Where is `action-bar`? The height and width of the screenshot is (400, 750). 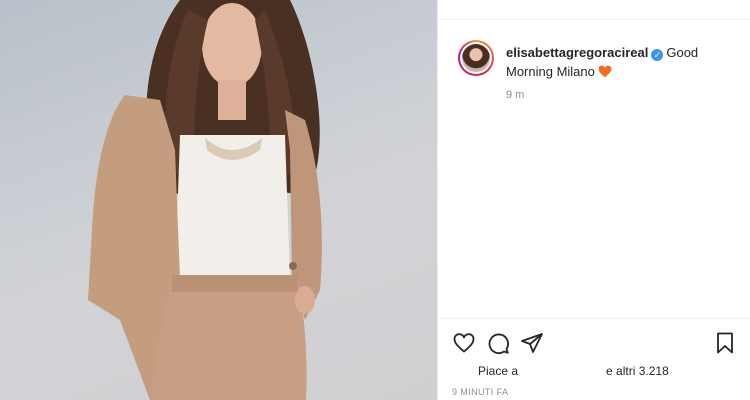 action-bar is located at coordinates (594, 343).